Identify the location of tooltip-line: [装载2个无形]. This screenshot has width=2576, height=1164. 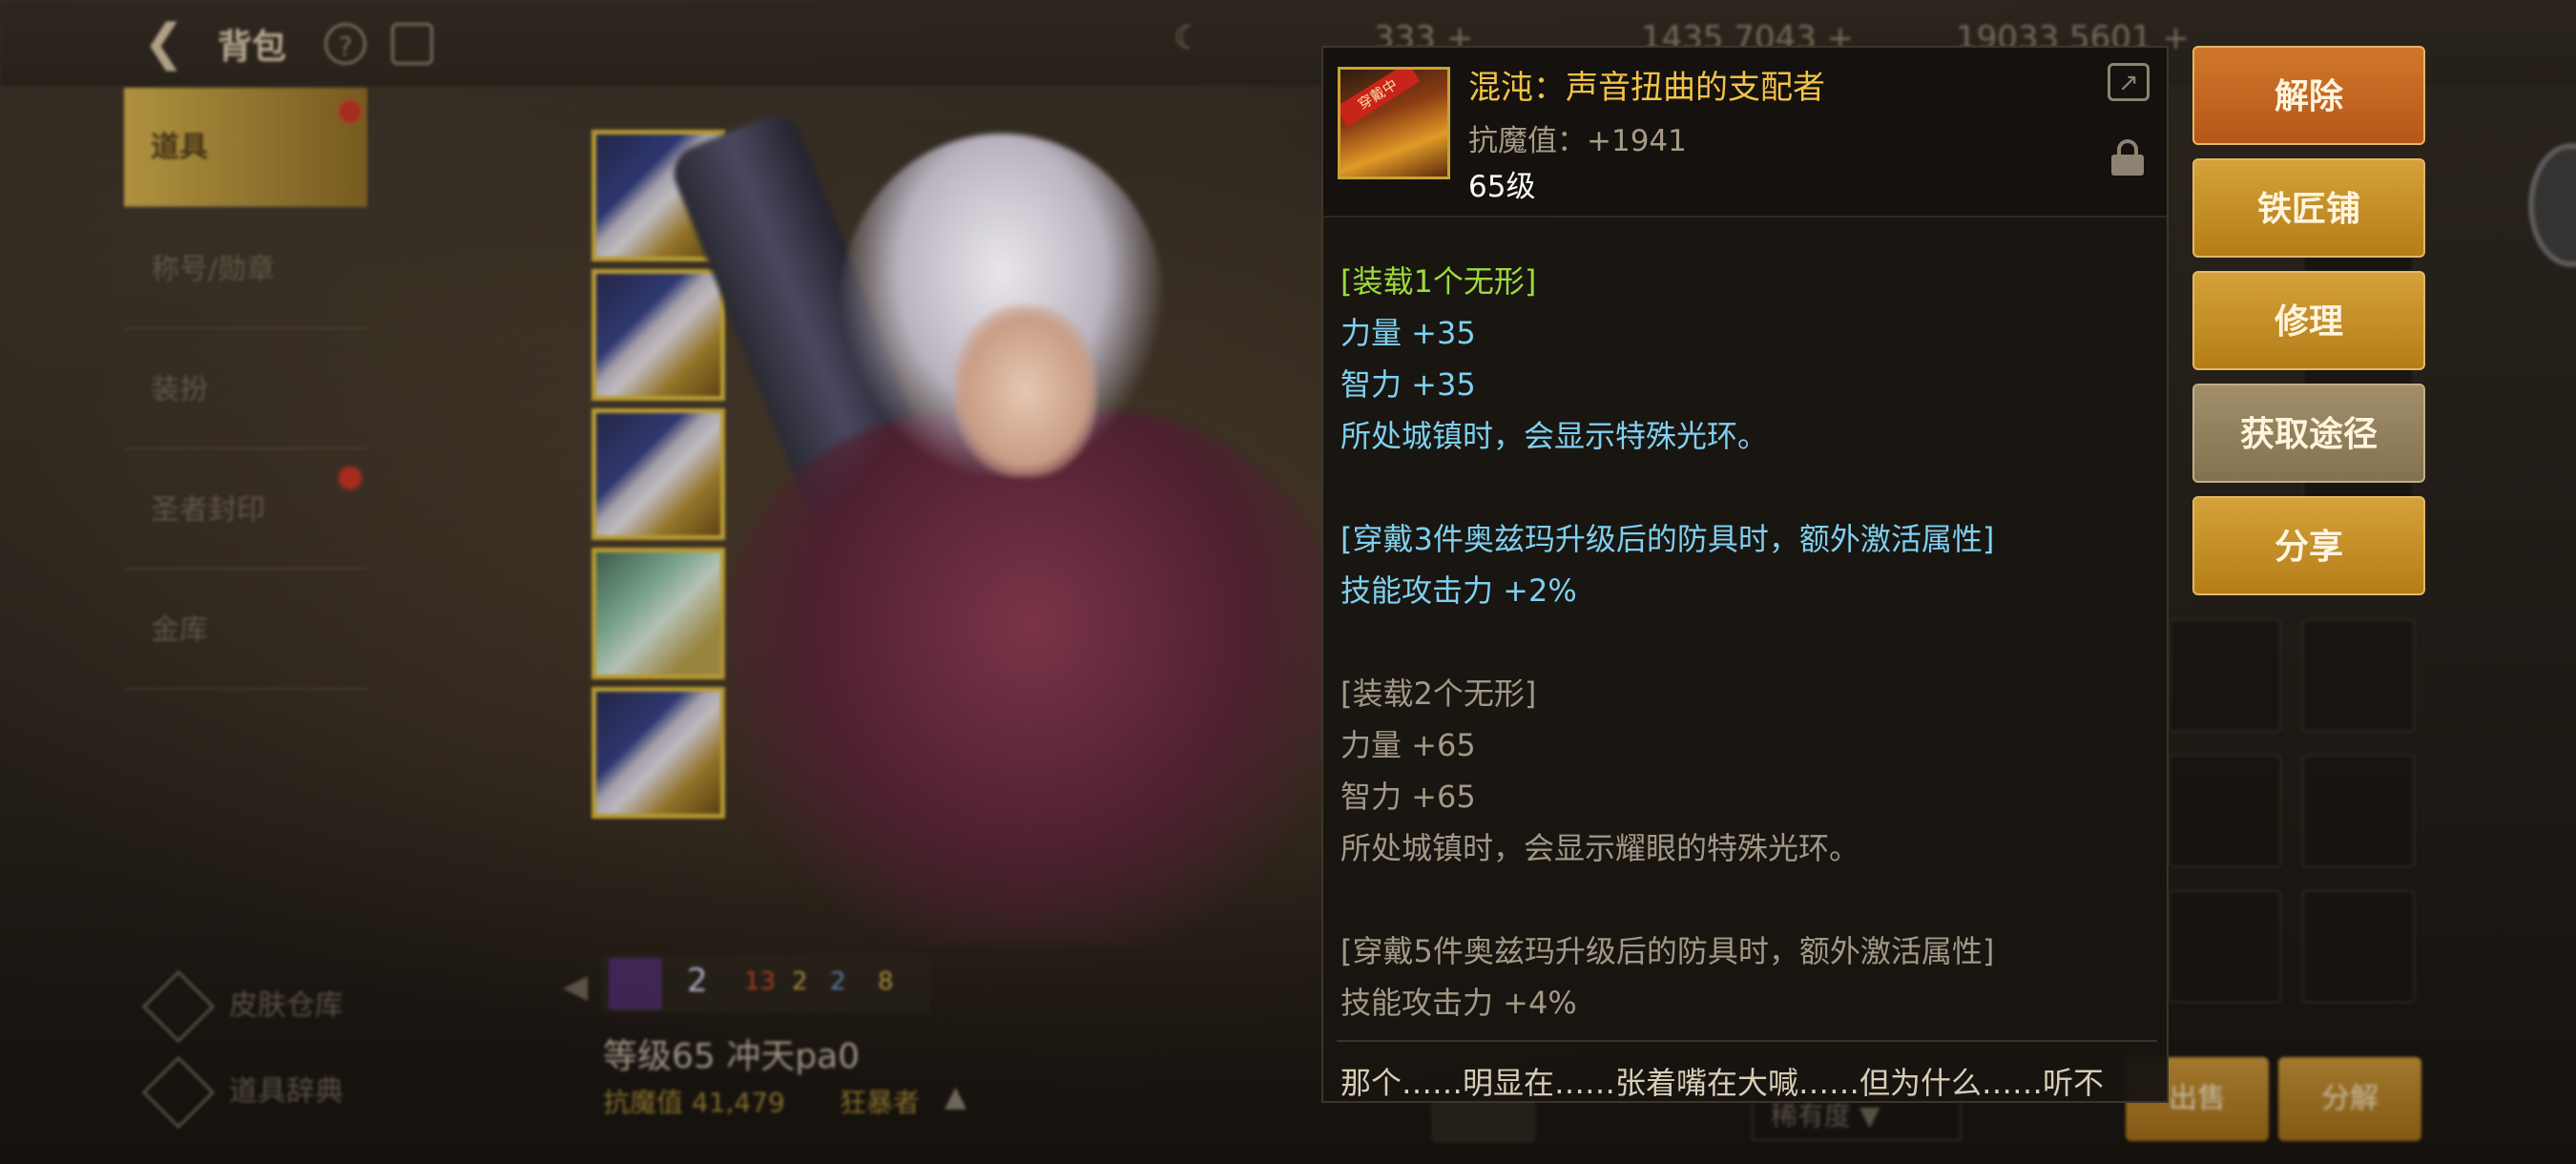
(1438, 694).